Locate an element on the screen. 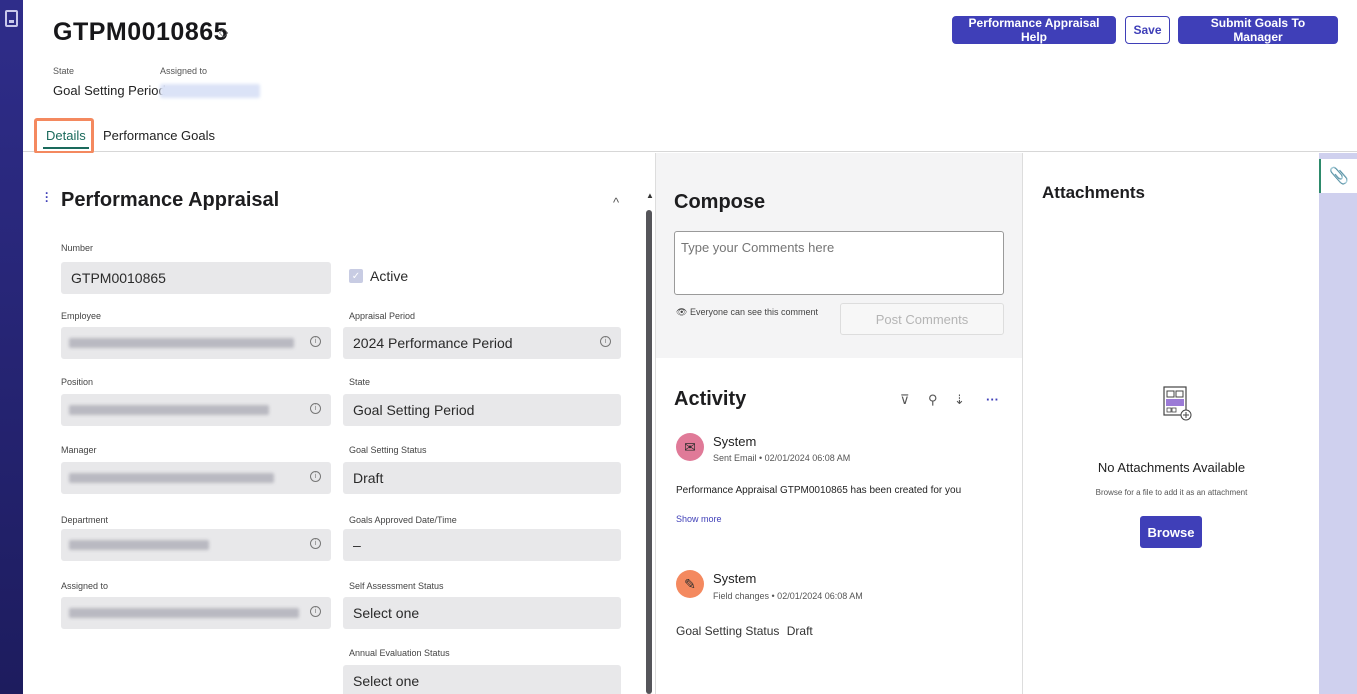  section-title: Performance Appraisal is located at coordinates (170, 200).